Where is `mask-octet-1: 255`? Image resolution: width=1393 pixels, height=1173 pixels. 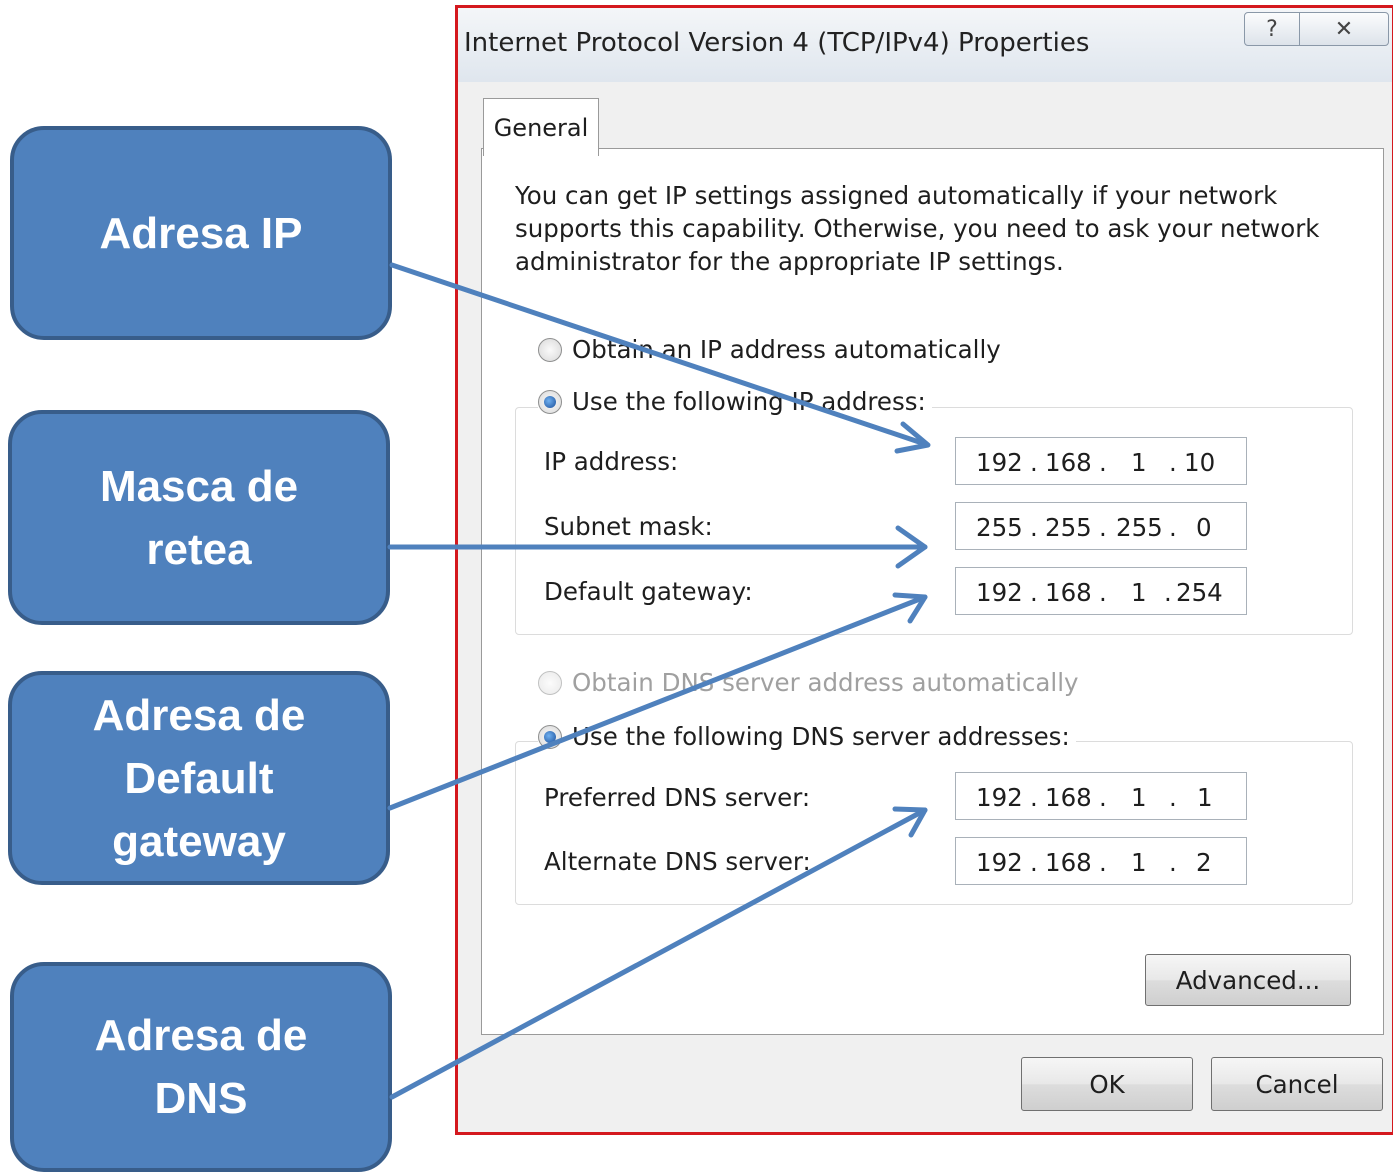
mask-octet-1: 255 is located at coordinates (999, 527).